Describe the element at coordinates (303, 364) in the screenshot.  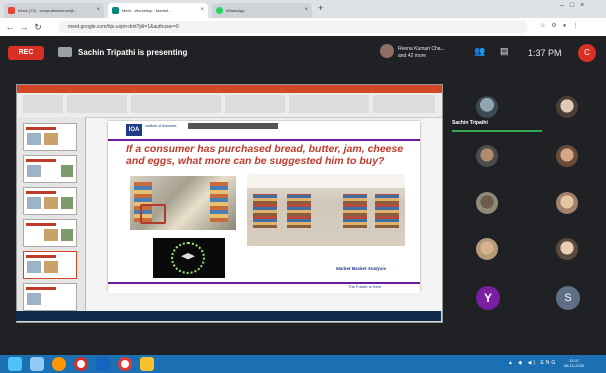
I see `windows-taskbar: ▲ ◆ ◀) ENG 13:37 08-11-2020` at that location.